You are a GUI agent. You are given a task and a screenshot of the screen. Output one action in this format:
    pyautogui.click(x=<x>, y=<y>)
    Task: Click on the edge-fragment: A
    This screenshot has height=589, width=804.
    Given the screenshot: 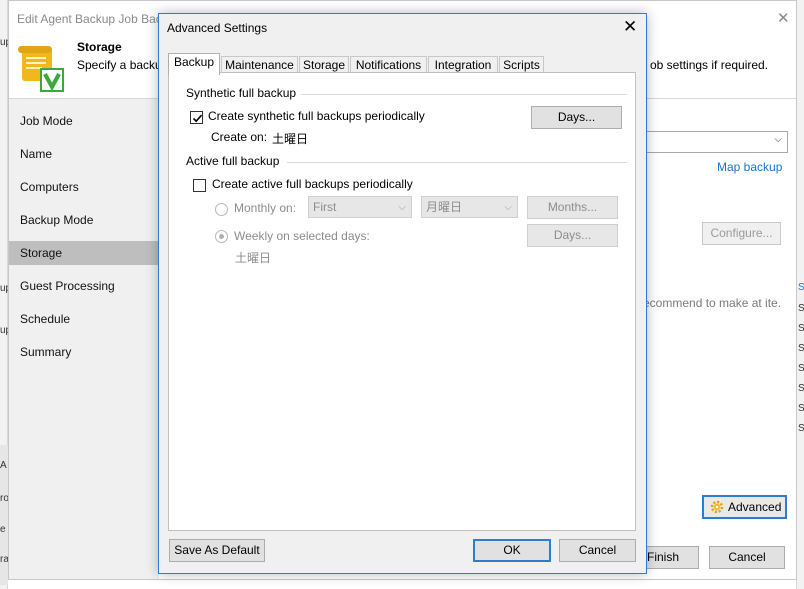 What is the action you would take?
    pyautogui.click(x=3, y=465)
    